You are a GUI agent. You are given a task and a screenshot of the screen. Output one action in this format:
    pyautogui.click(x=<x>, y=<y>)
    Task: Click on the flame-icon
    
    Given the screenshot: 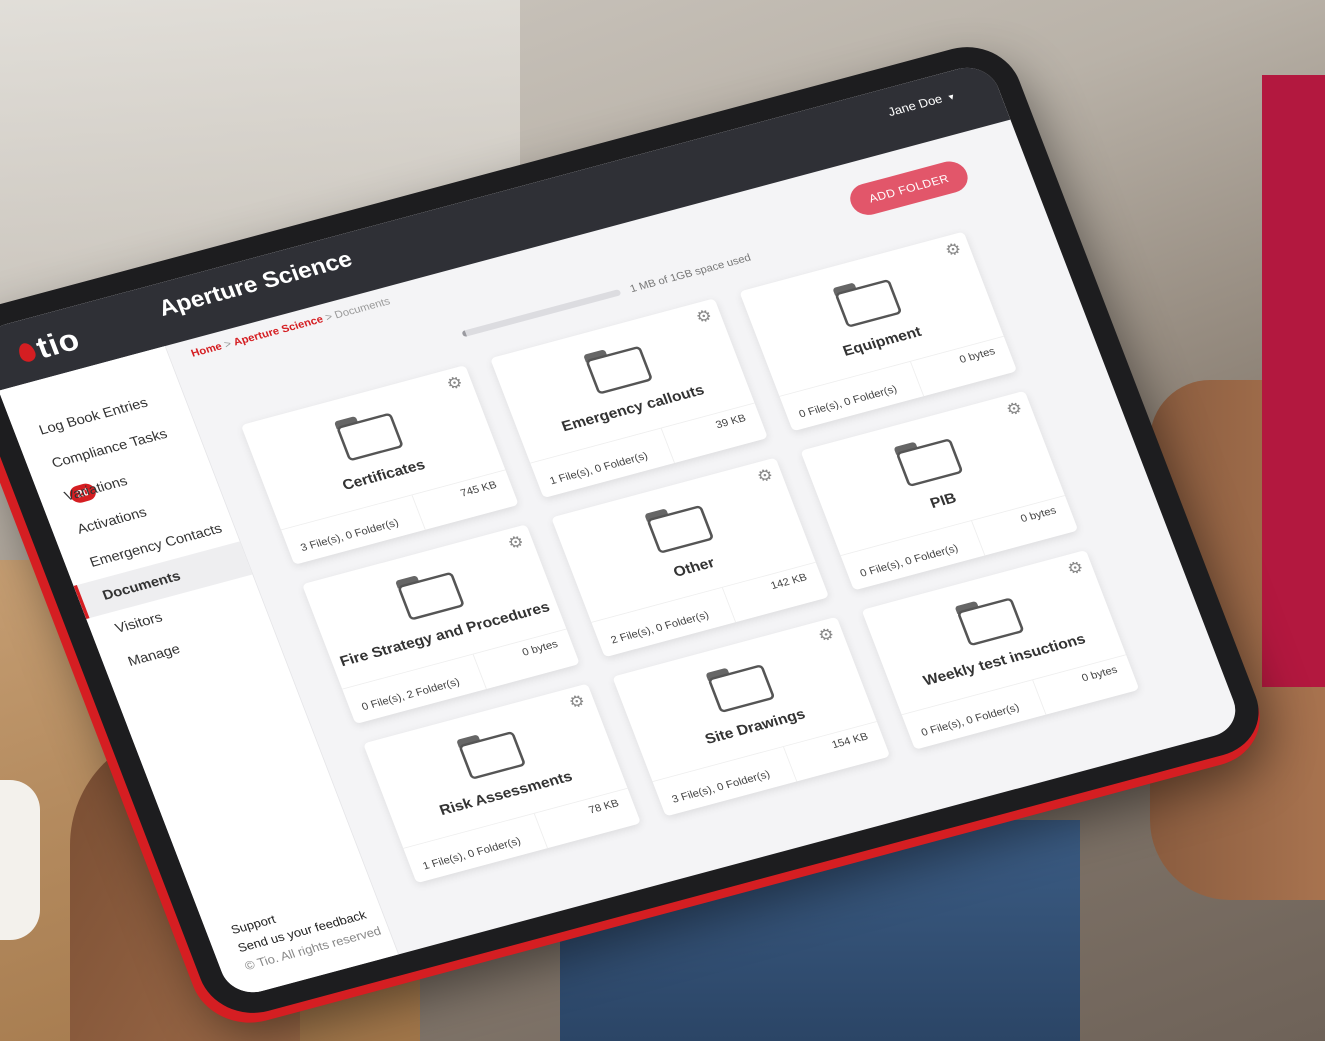 What is the action you would take?
    pyautogui.click(x=27, y=352)
    